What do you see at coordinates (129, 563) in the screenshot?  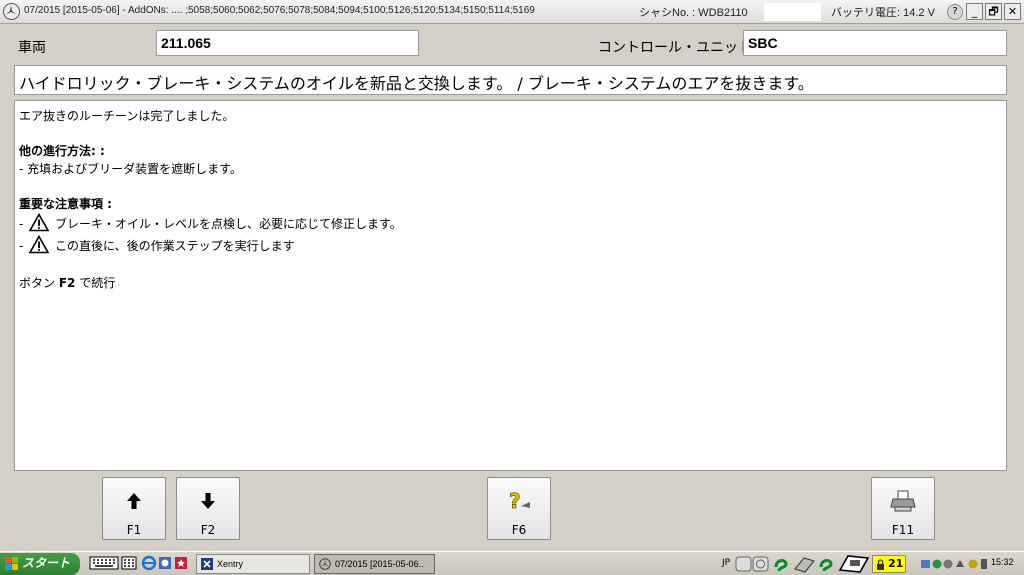 I see `grid-icon` at bounding box center [129, 563].